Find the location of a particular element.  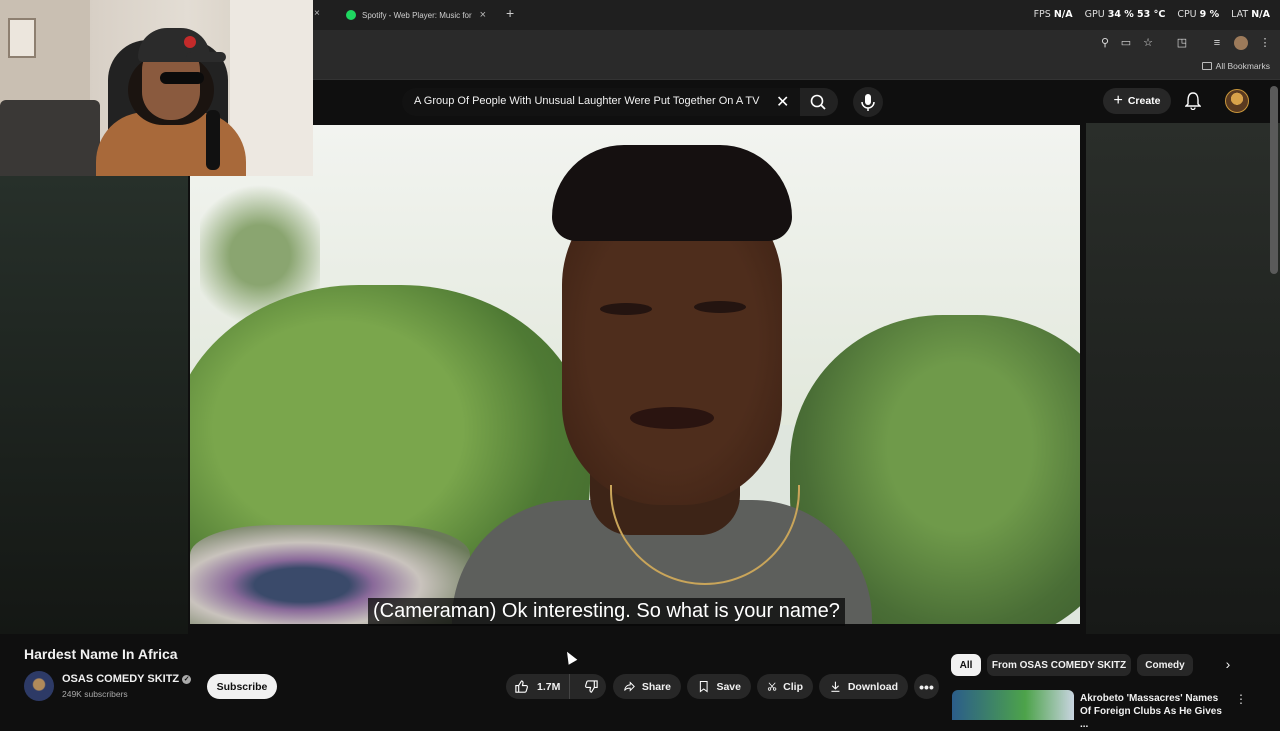

recommendation-thumbnail is located at coordinates (1013, 705).